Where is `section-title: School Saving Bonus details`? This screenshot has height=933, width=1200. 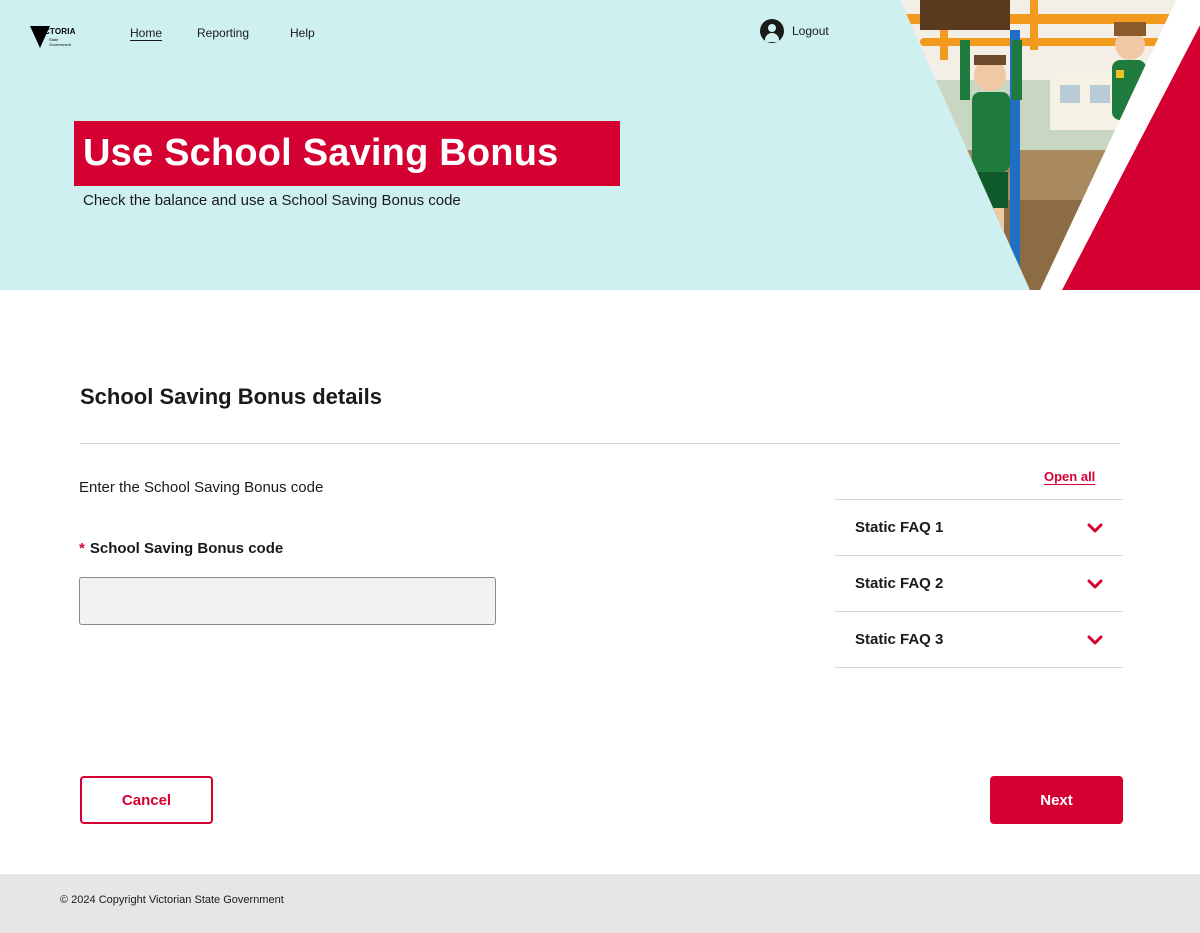
section-title: School Saving Bonus details is located at coordinates (231, 396).